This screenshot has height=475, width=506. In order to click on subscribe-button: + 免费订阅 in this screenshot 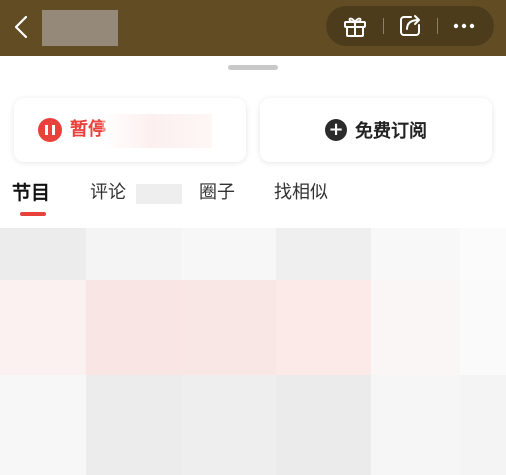, I will do `click(376, 130)`.